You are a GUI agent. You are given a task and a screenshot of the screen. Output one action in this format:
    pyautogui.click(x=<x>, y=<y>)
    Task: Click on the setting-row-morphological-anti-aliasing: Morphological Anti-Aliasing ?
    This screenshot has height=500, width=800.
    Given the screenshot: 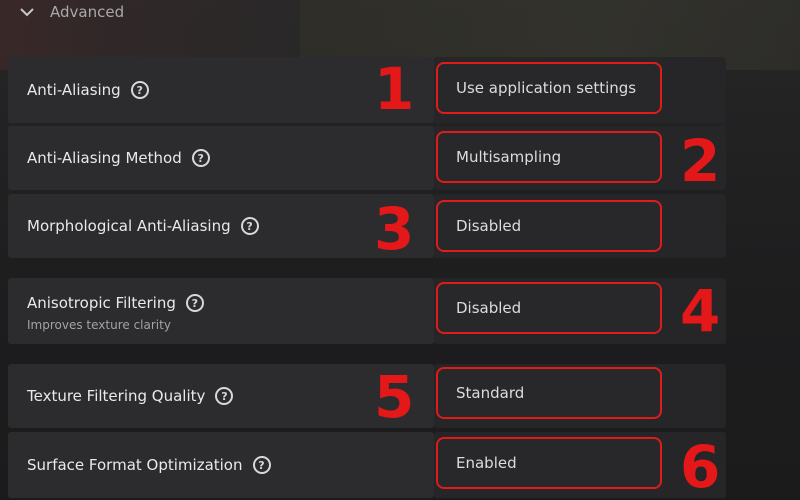 What is the action you would take?
    pyautogui.click(x=221, y=226)
    